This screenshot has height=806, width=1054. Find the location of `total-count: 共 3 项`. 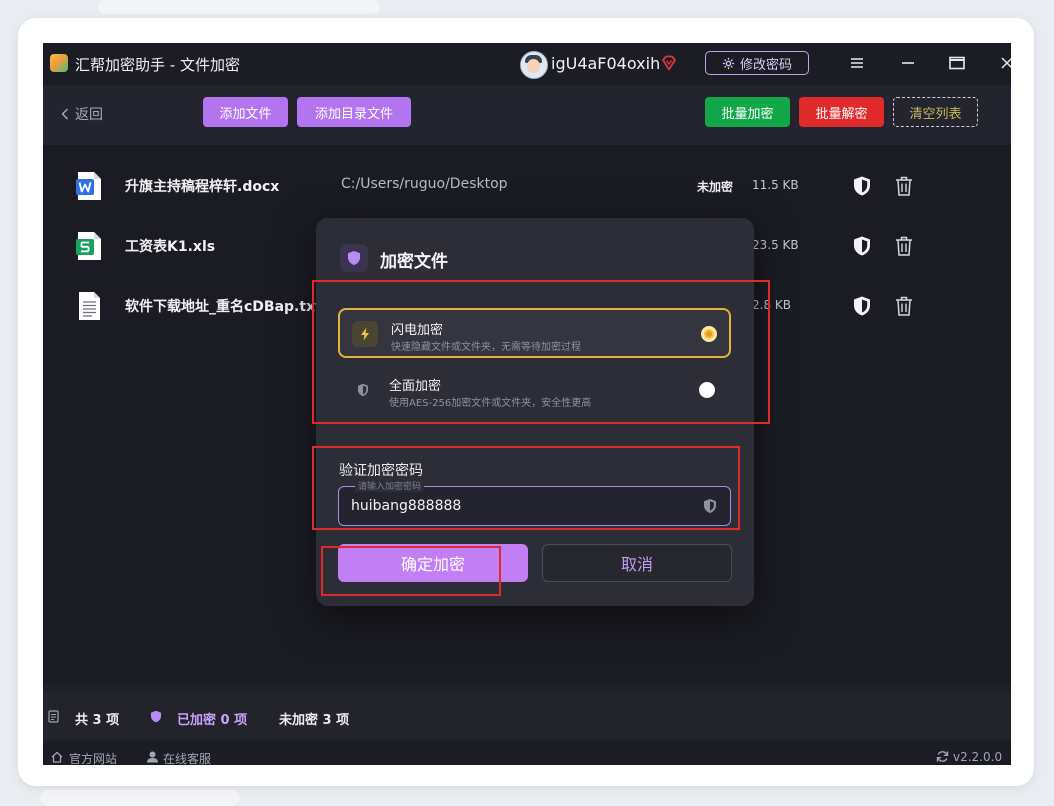

total-count: 共 3 项 is located at coordinates (97, 720).